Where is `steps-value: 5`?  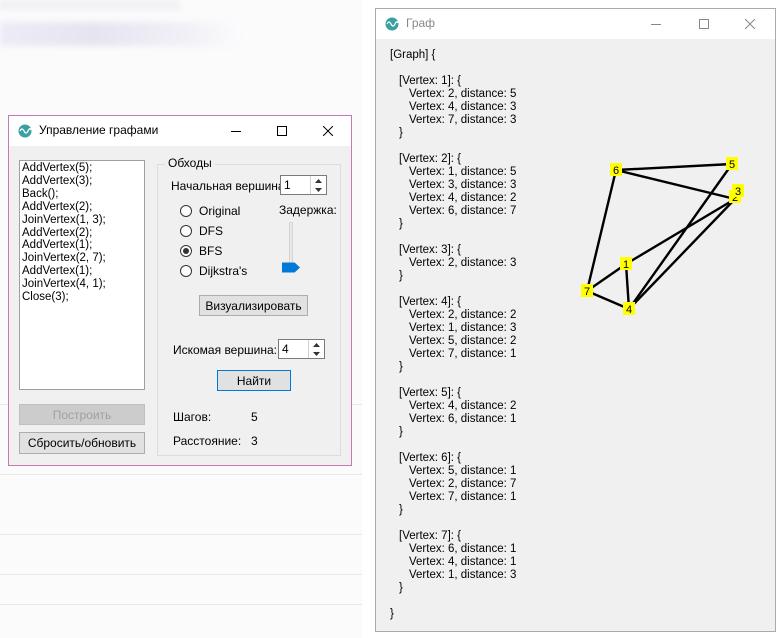
steps-value: 5 is located at coordinates (254, 417).